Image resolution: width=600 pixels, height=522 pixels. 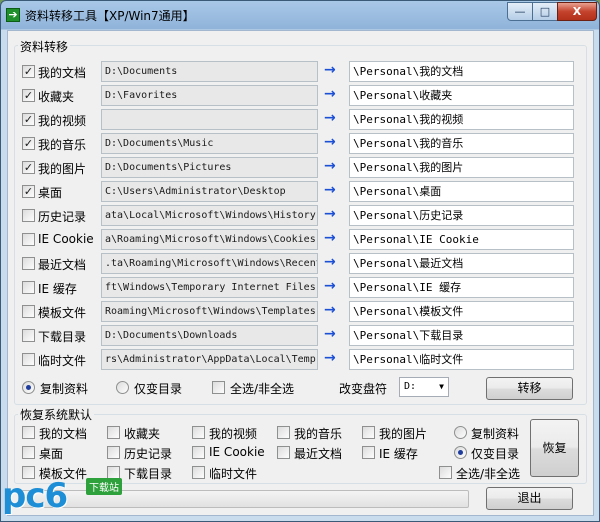 I want to click on transfer-item-label: 历史记录, so click(x=62, y=217).